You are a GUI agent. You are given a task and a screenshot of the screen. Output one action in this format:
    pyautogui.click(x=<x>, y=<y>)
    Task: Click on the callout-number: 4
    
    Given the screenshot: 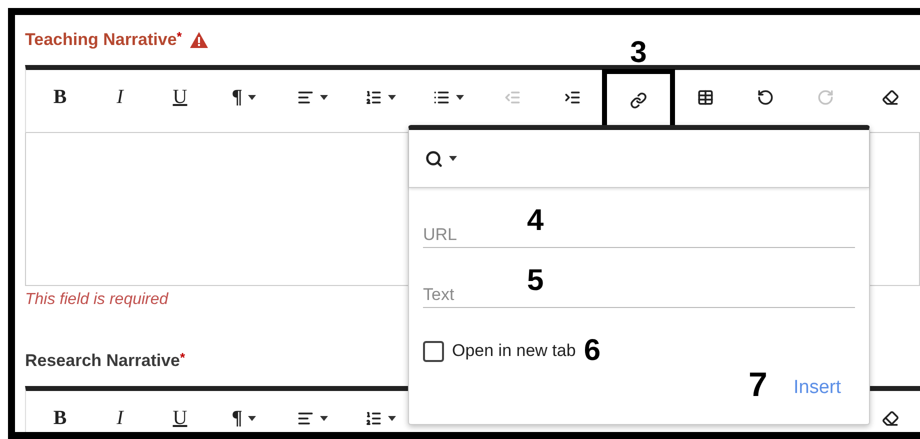 What is the action you would take?
    pyautogui.click(x=535, y=221)
    